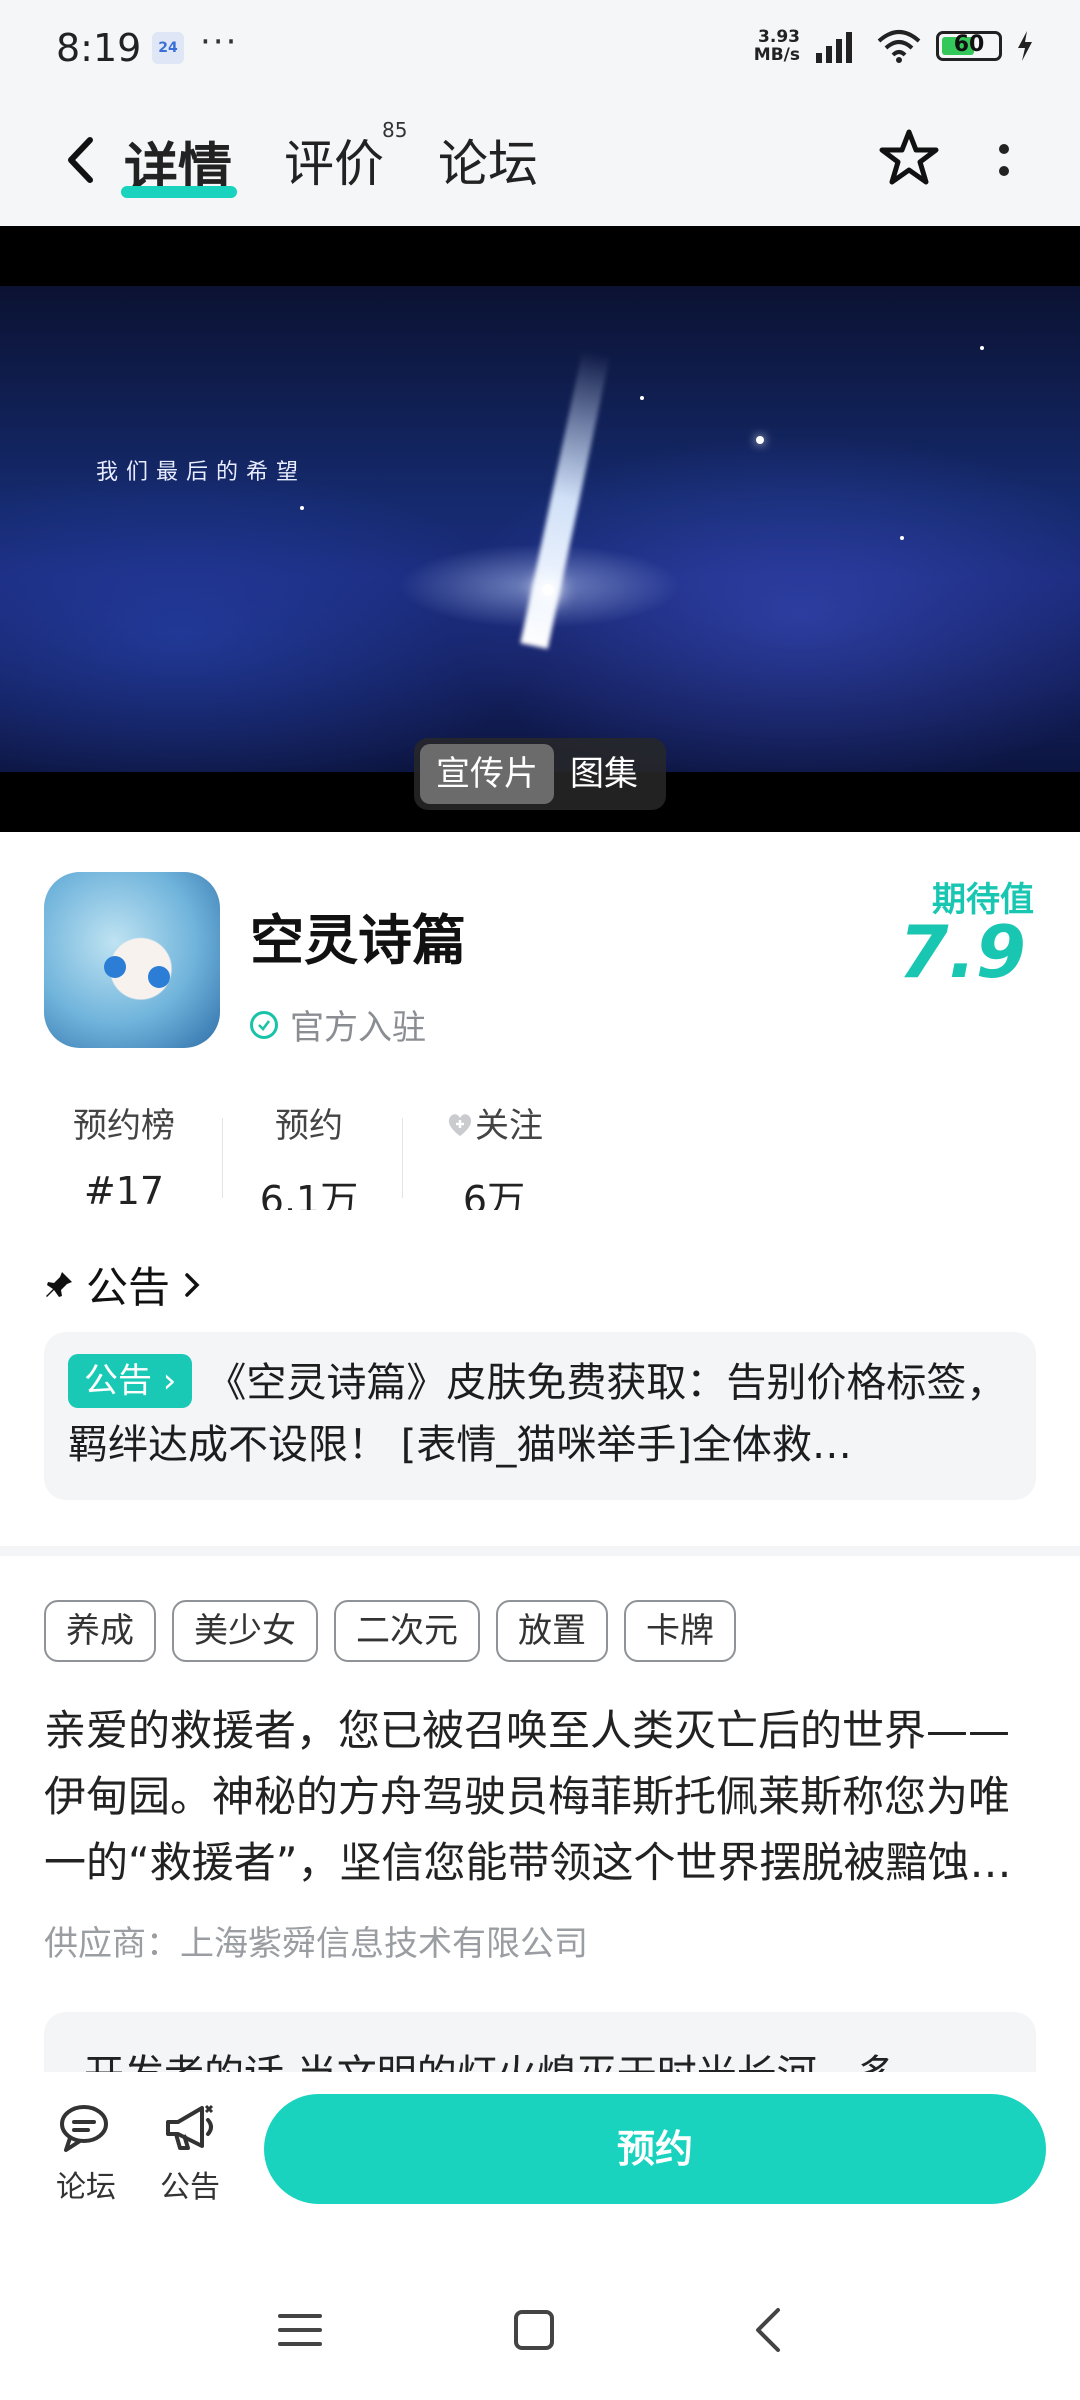 This screenshot has height=2400, width=1080. I want to click on status-bar: 8:19 24 ··· 3.93 MB/s 60, so click(540, 50).